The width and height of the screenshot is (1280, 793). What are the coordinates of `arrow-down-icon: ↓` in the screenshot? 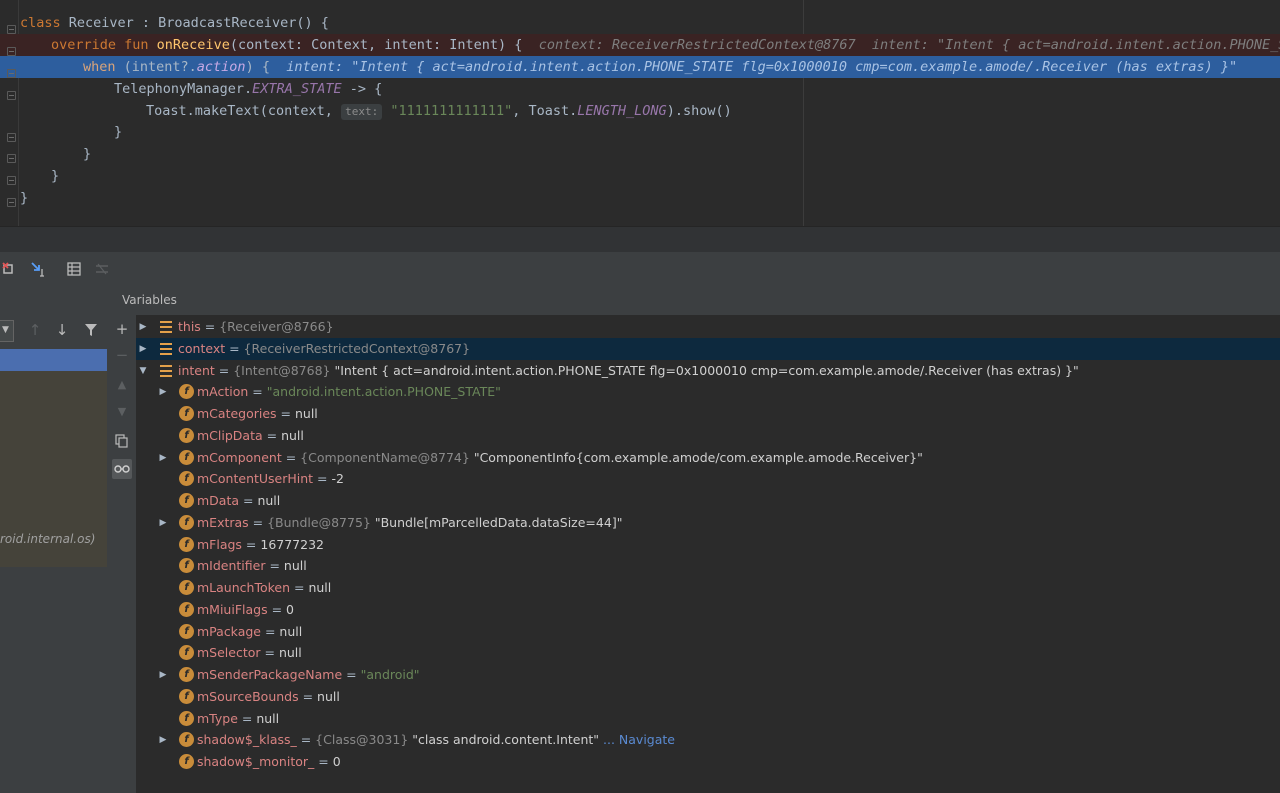 It's located at (62, 330).